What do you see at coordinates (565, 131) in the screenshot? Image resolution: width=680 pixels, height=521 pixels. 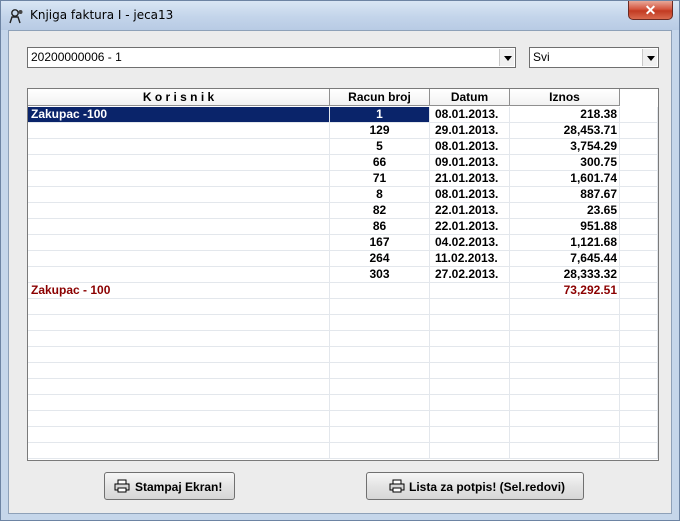 I see `cell-iznos: 28,453.71` at bounding box center [565, 131].